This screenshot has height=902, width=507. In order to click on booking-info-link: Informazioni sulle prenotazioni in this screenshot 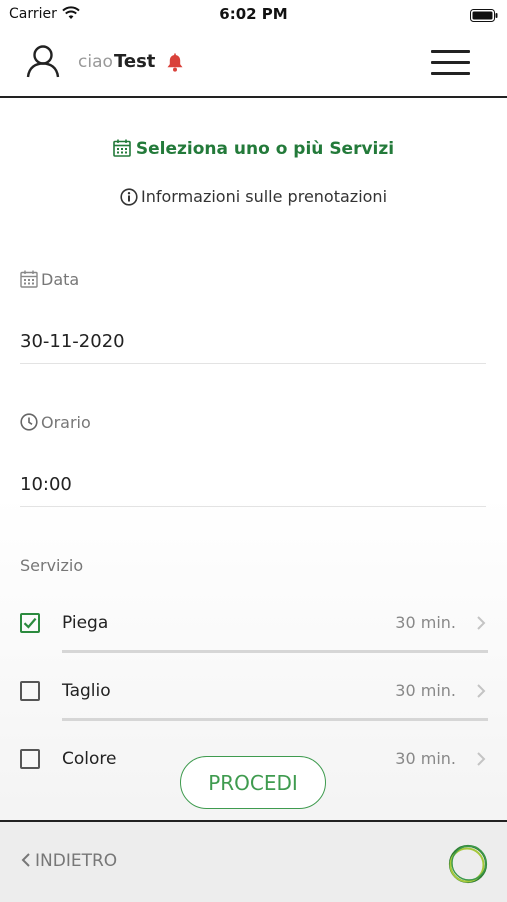, I will do `click(253, 196)`.